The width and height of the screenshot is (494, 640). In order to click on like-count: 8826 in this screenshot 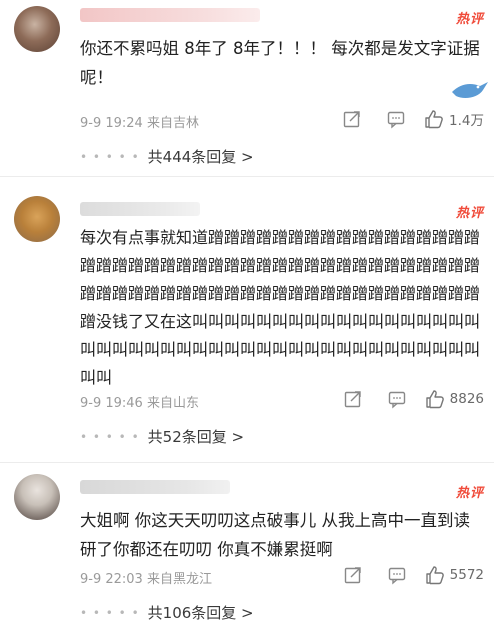, I will do `click(466, 399)`.